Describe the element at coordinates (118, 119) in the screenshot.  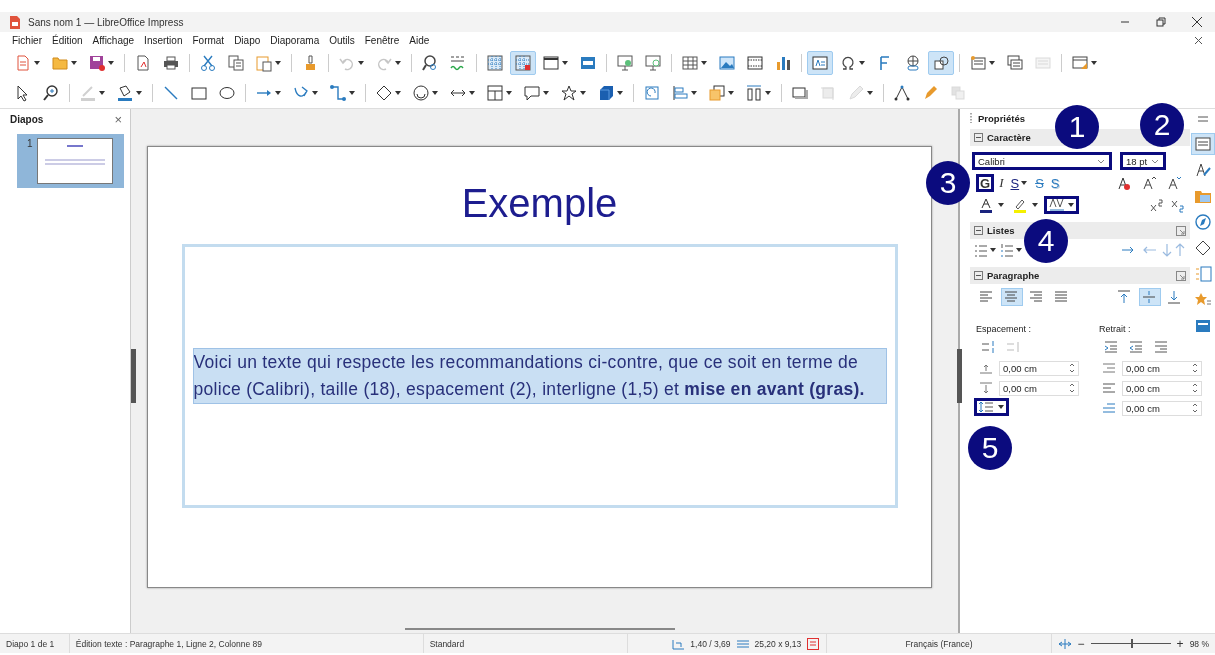
I see `close-button: ×` at that location.